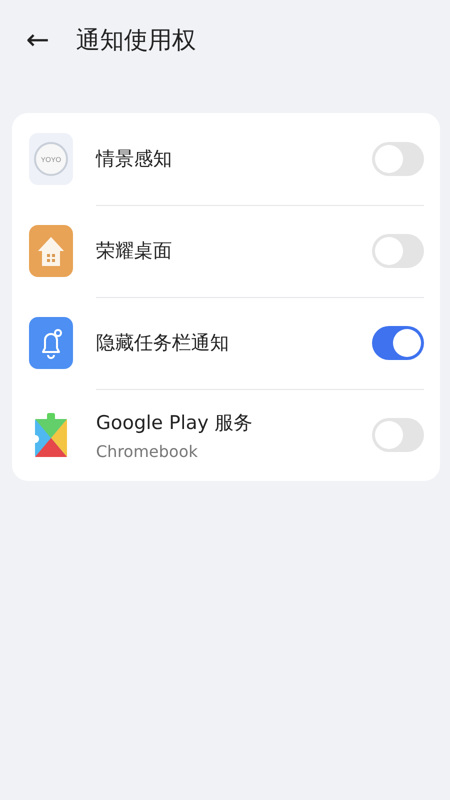 The image size is (450, 800). I want to click on app-name: 隐藏任务栏通知, so click(163, 343).